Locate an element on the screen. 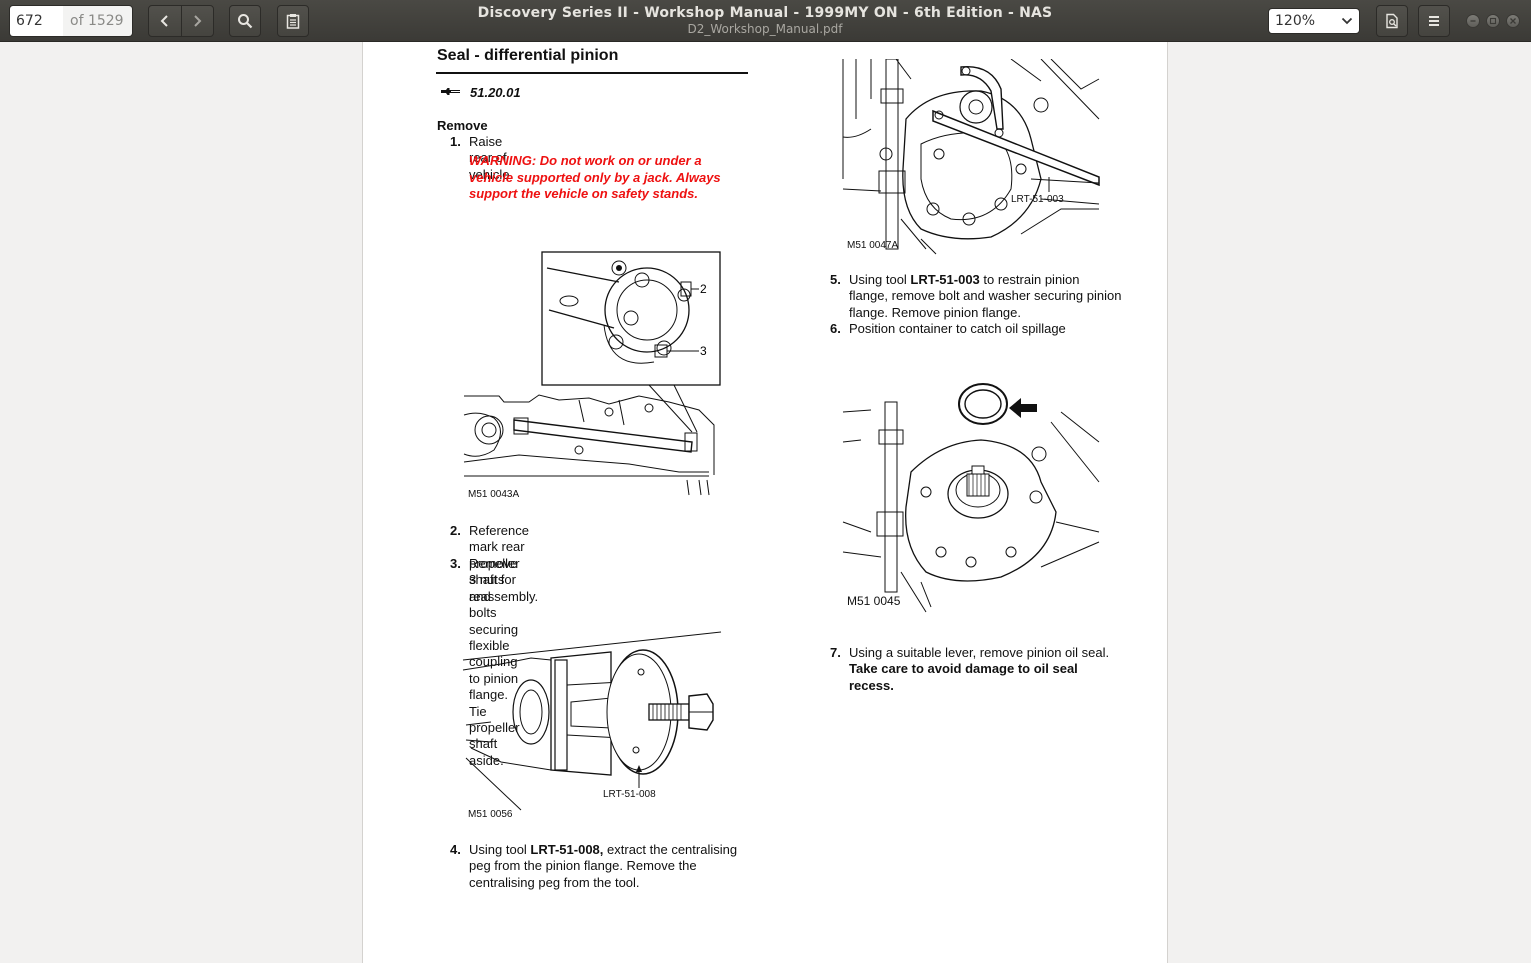 This screenshot has height=963, width=1531. step-line: Using tool LRT-51-003 to restrain pinion is located at coordinates (985, 280).